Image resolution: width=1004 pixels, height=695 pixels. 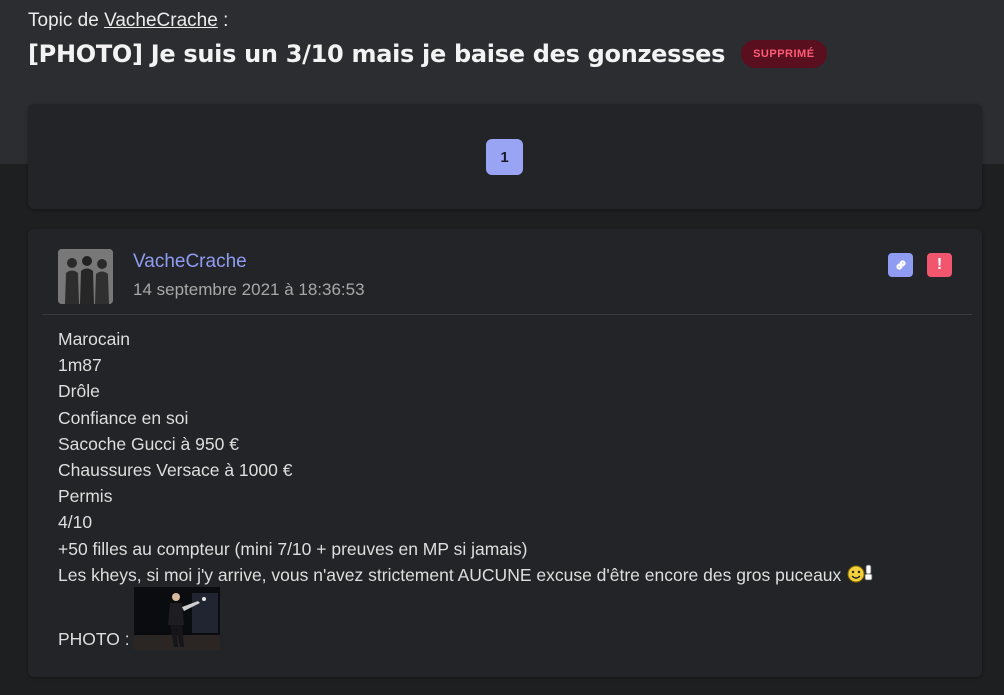 I want to click on report-button: !, so click(x=939, y=265).